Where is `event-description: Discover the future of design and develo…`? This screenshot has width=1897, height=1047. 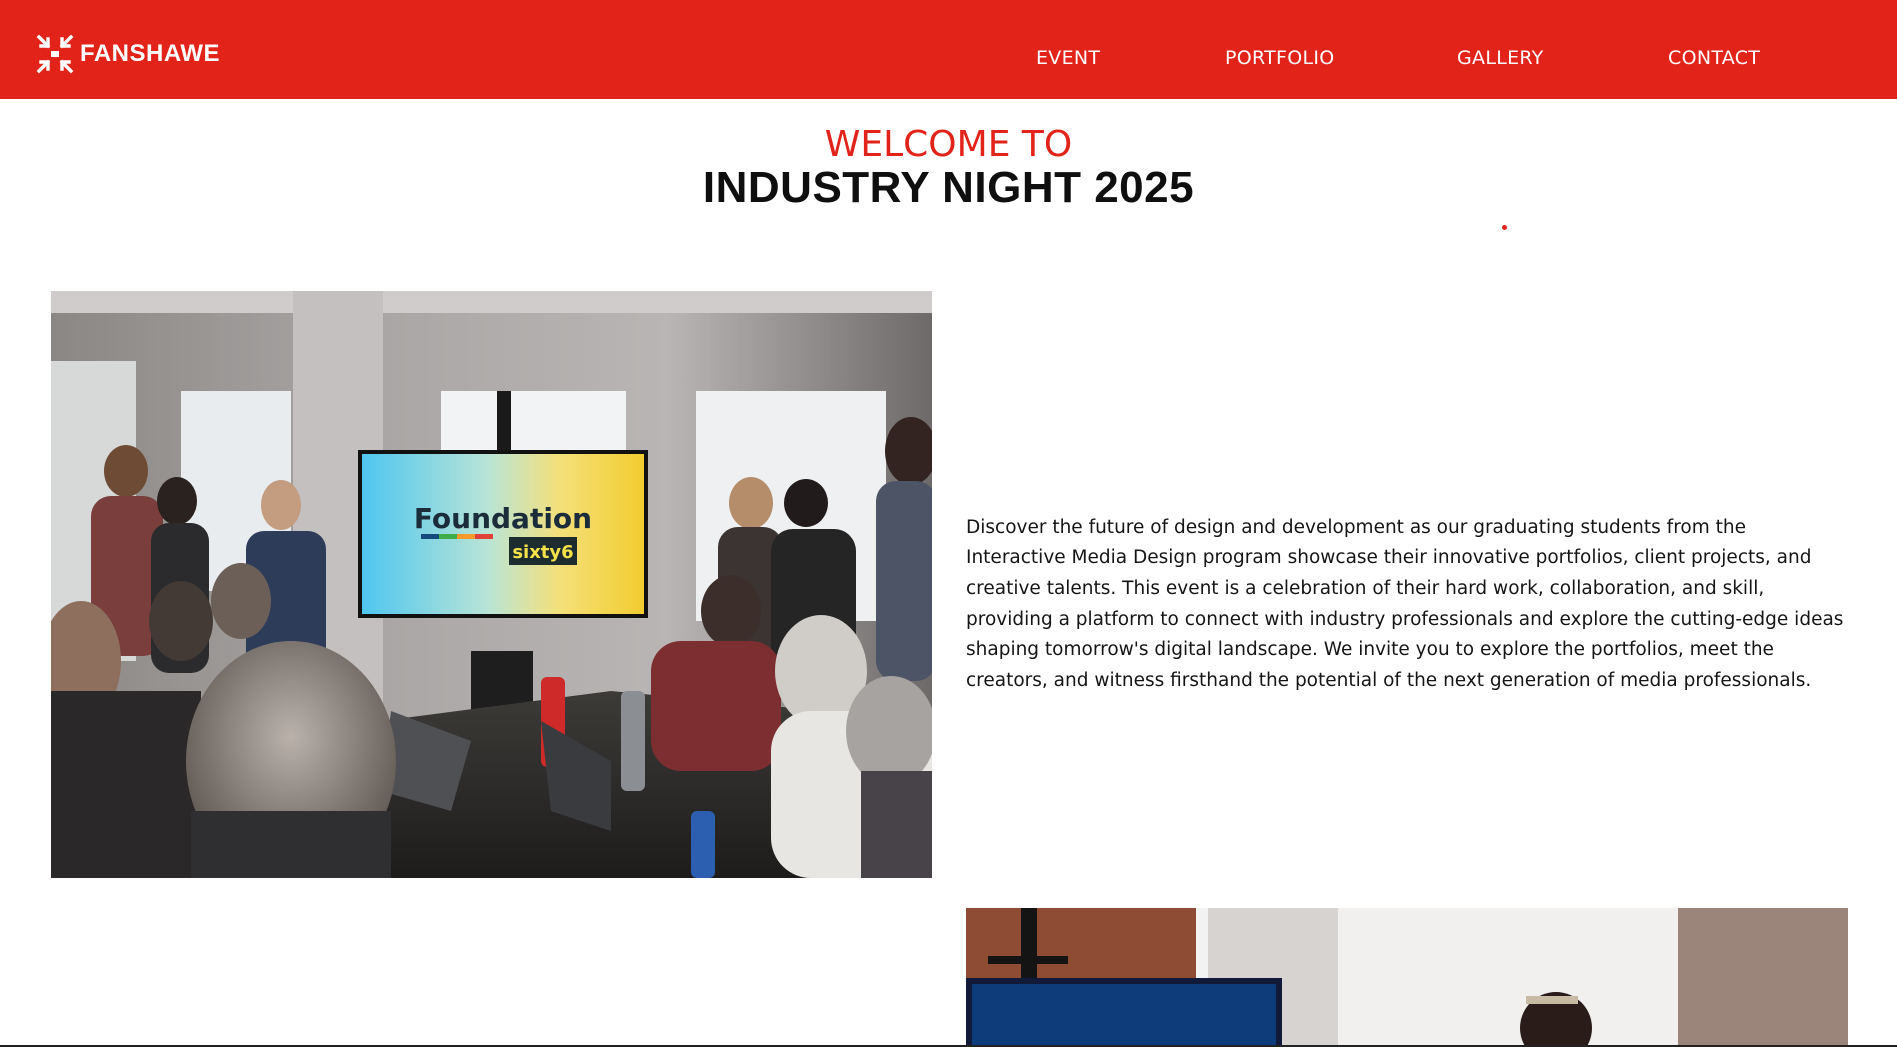 event-description: Discover the future of design and develo… is located at coordinates (1405, 604).